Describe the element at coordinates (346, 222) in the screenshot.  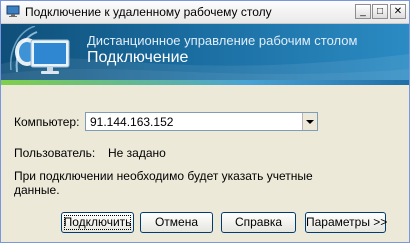
I see `options-button: Параметры >>` at that location.